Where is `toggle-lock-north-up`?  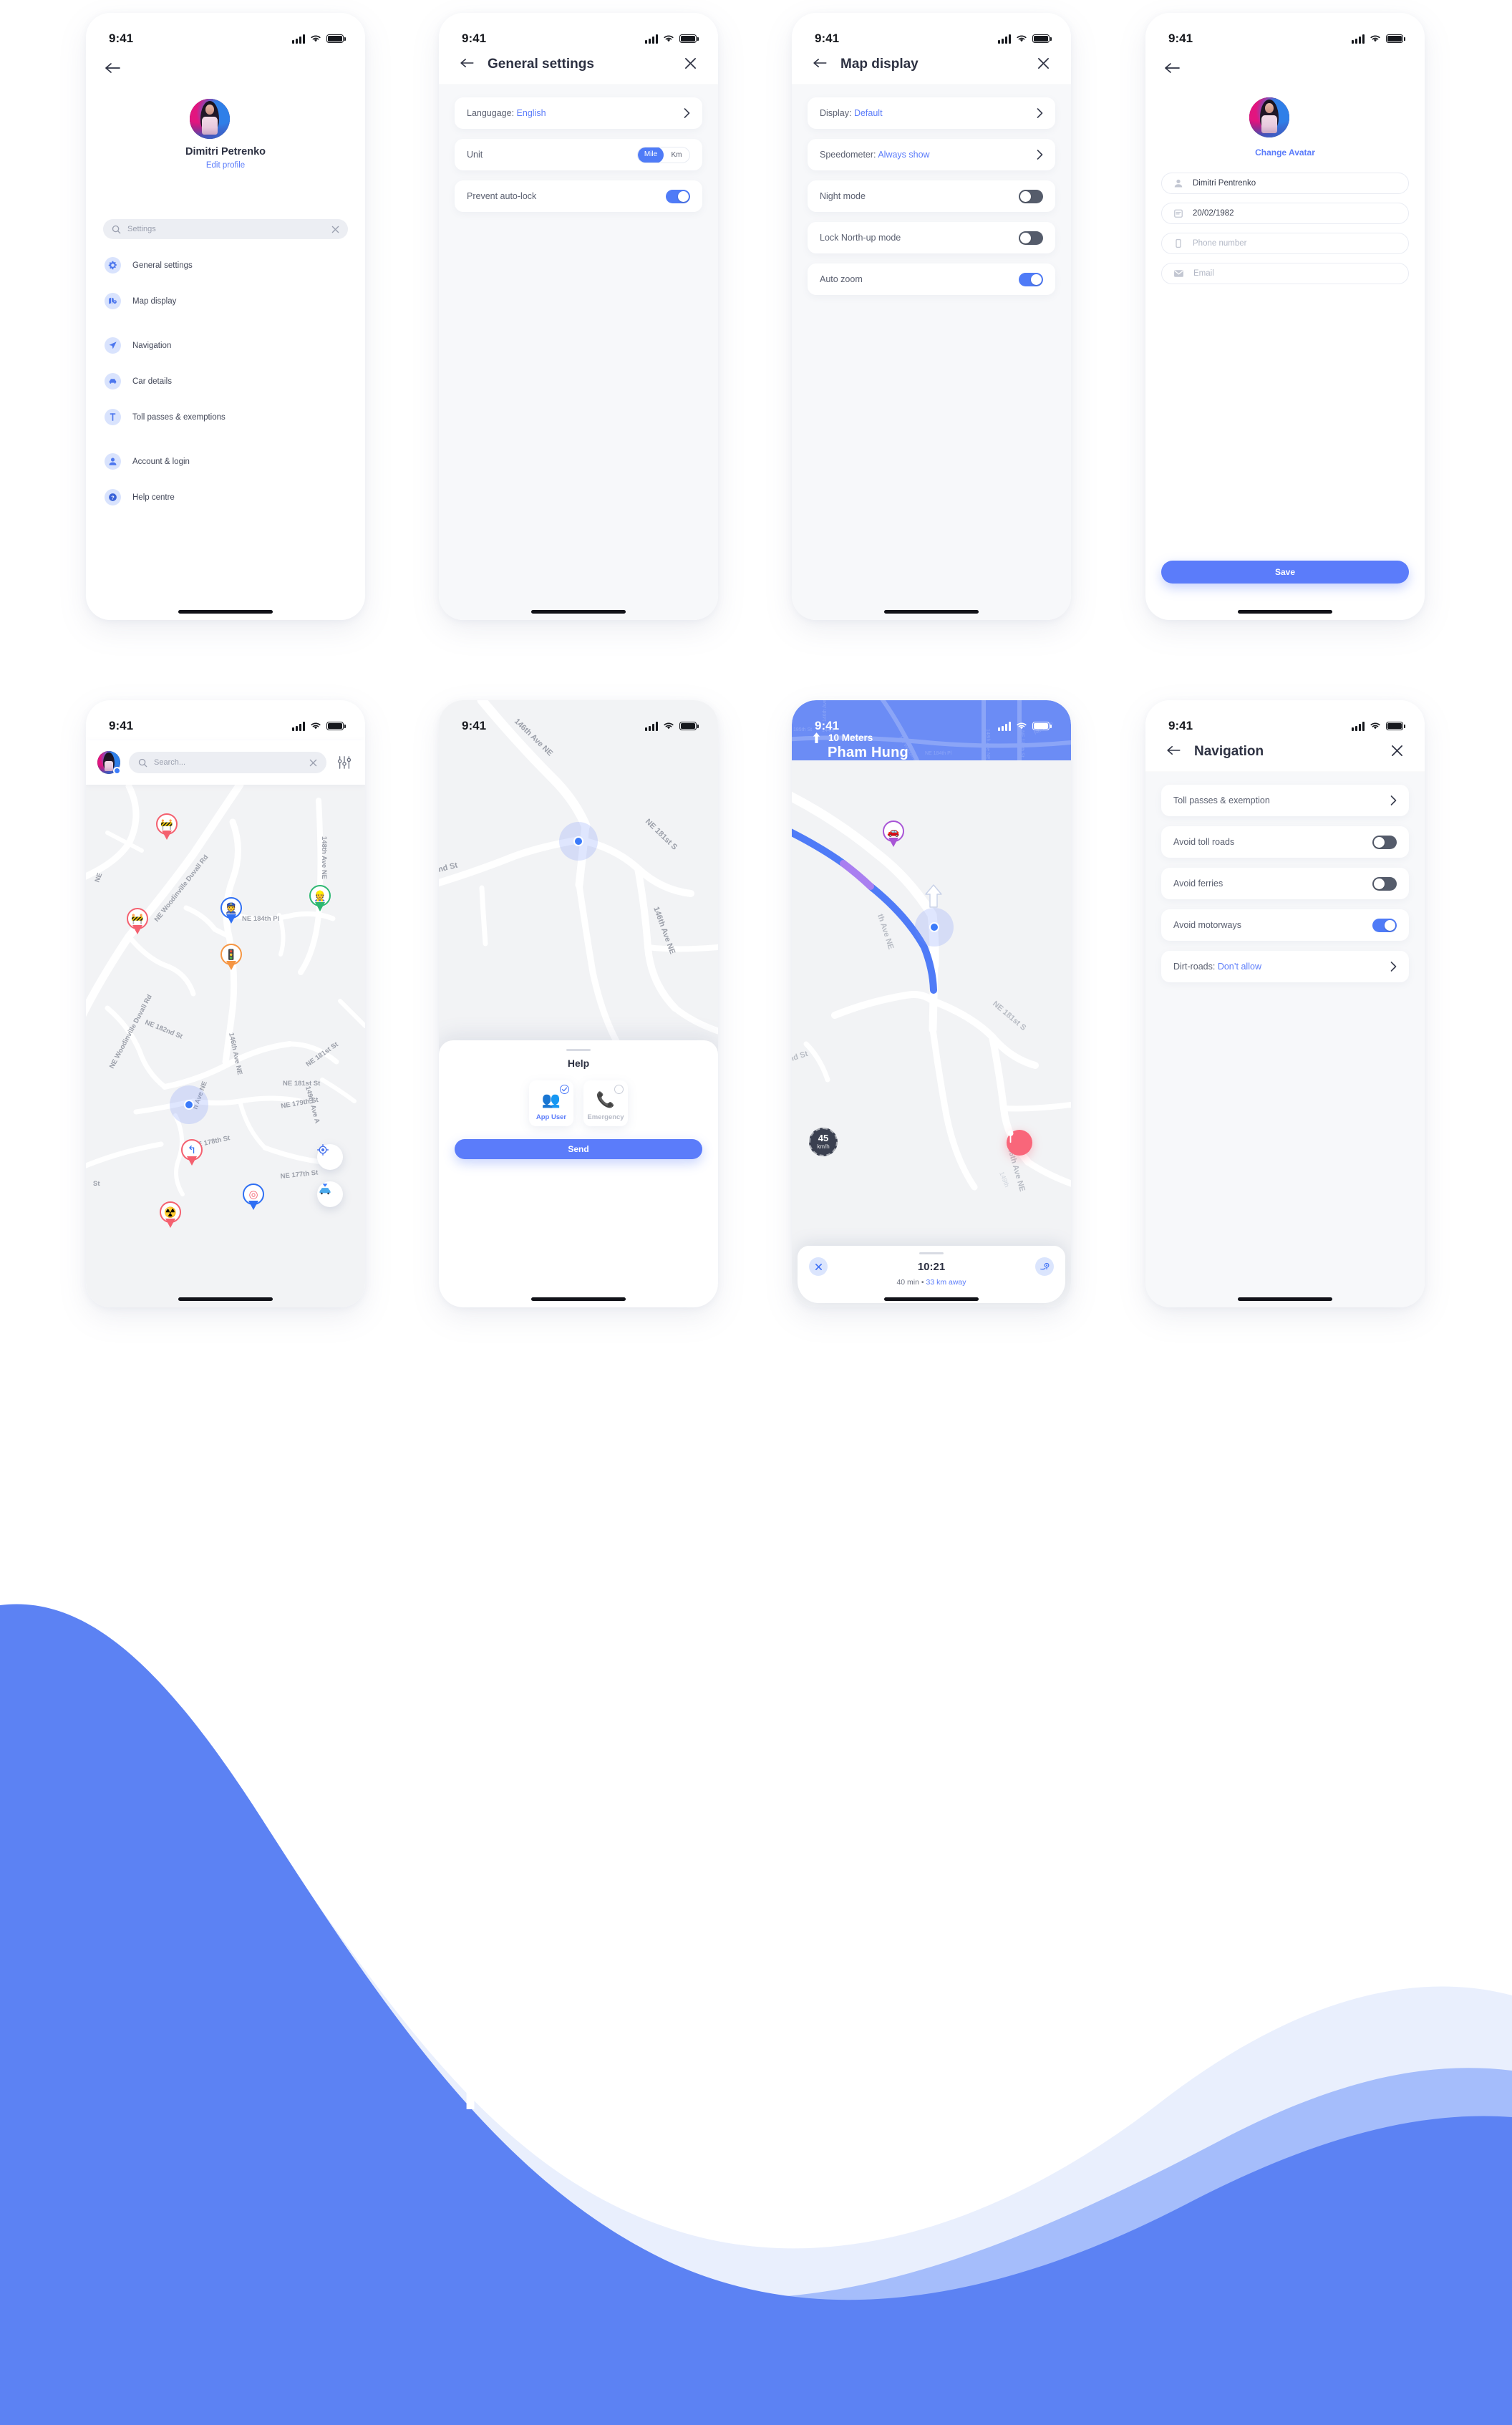 toggle-lock-north-up is located at coordinates (1031, 238).